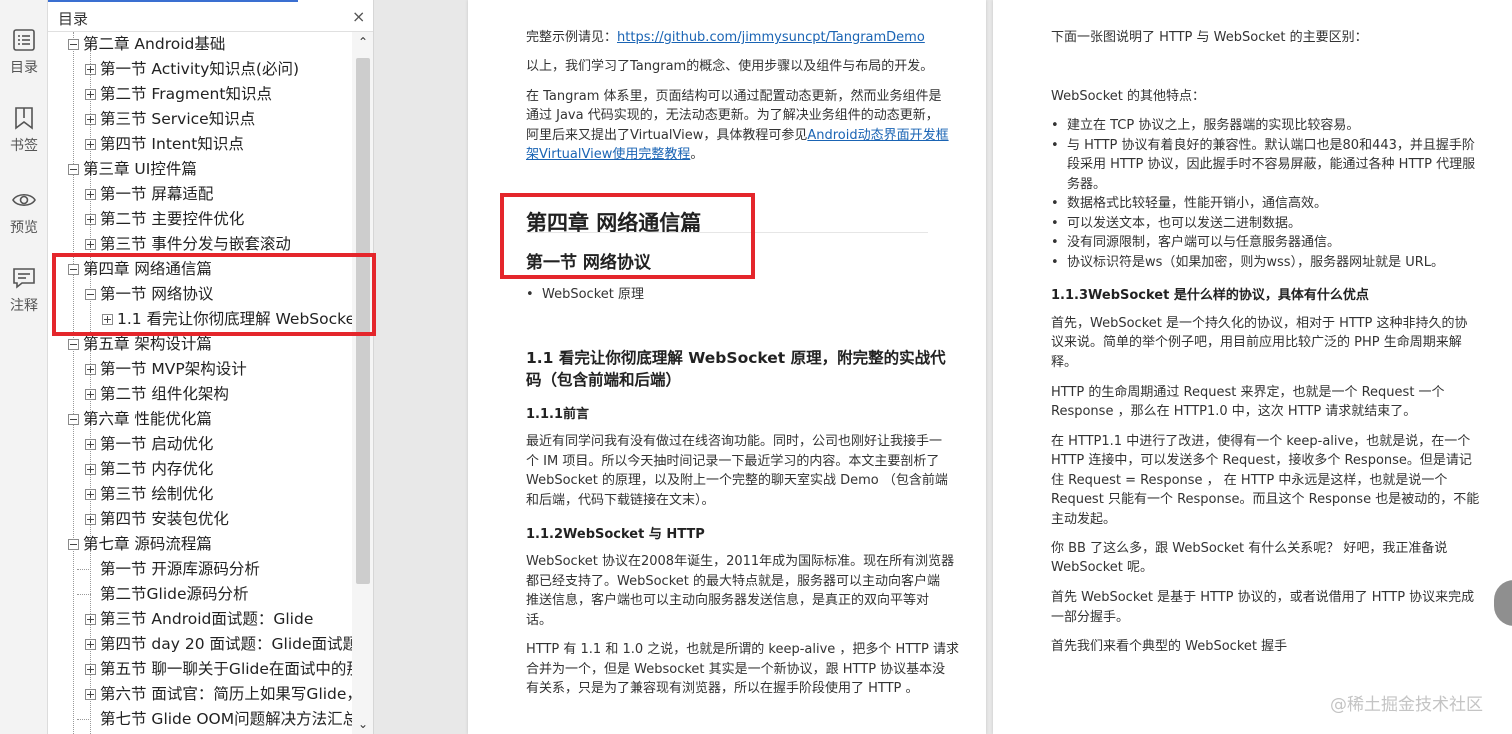 The image size is (1512, 734). Describe the element at coordinates (157, 469) in the screenshot. I see `toc-item-label: 第二节 内存优化` at that location.